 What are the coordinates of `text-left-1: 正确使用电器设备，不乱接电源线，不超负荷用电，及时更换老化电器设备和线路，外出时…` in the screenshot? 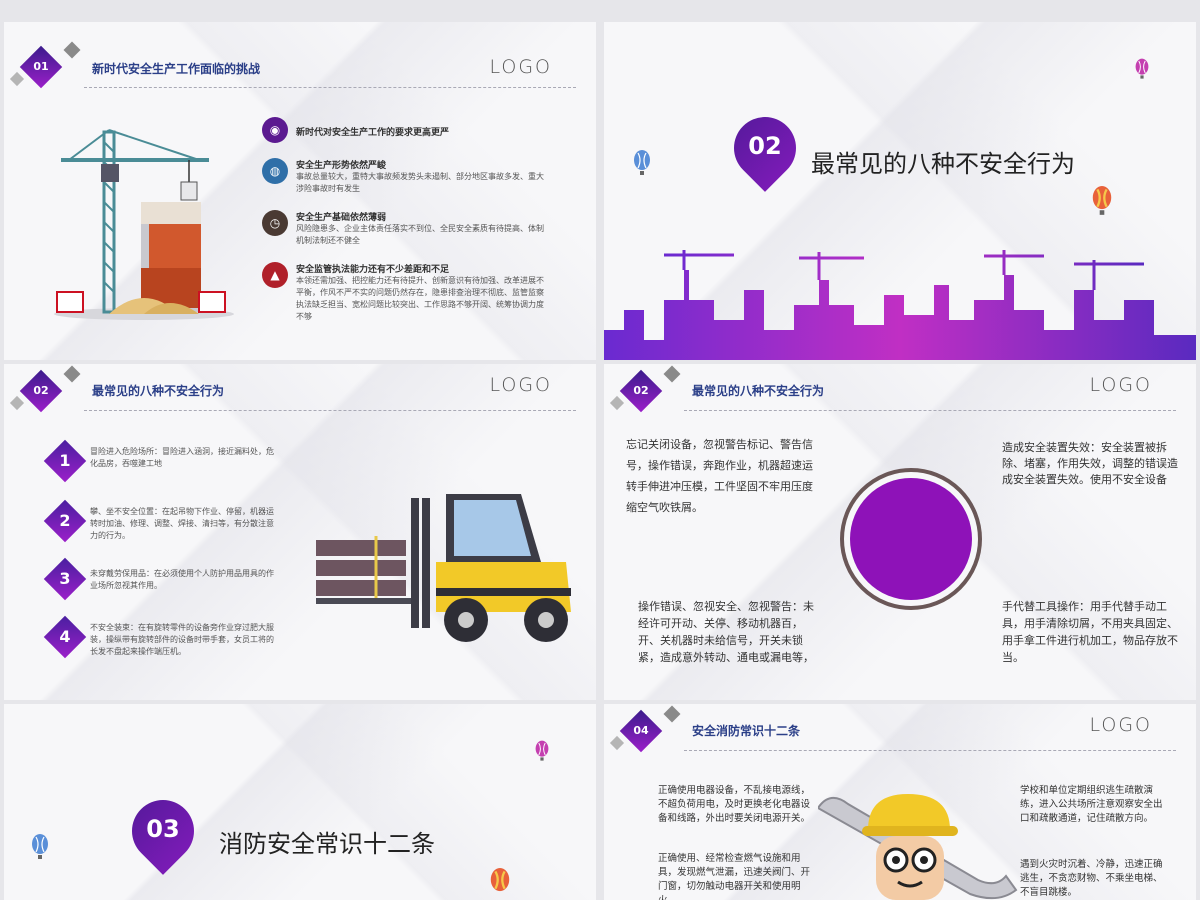 It's located at (734, 804).